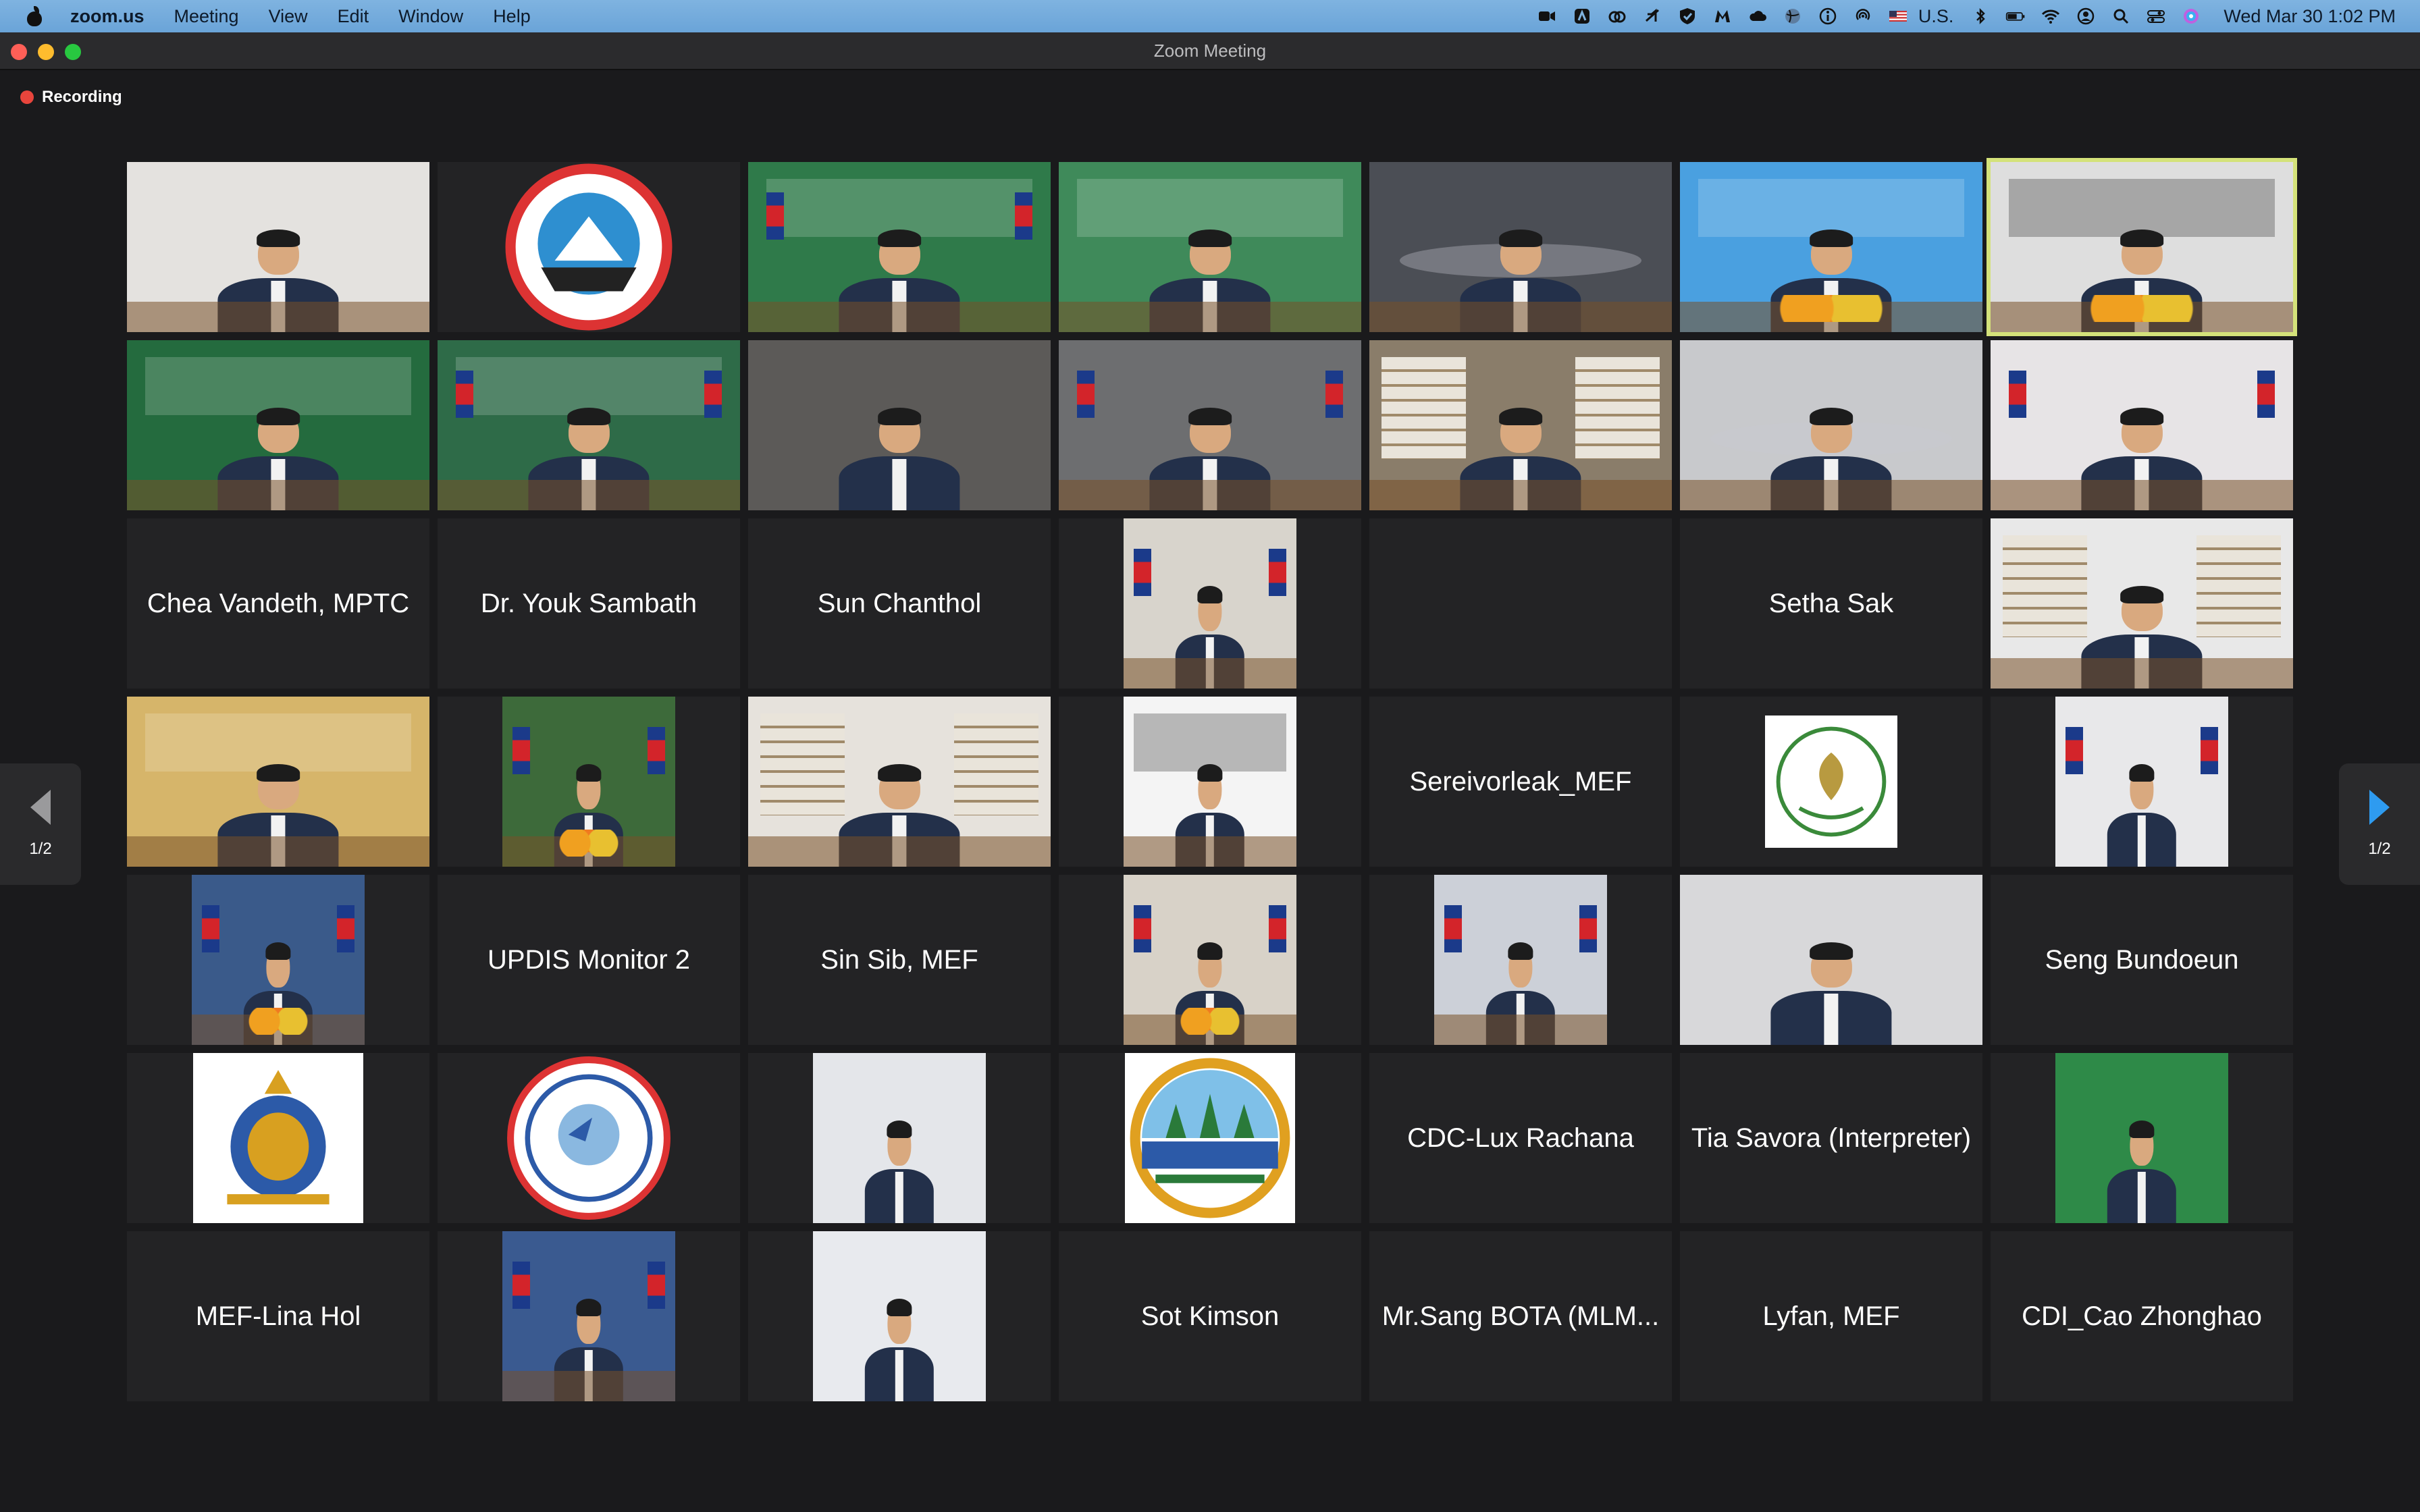 This screenshot has width=2420, height=1512. Describe the element at coordinates (1687, 16) in the screenshot. I see `shield-icon` at that location.